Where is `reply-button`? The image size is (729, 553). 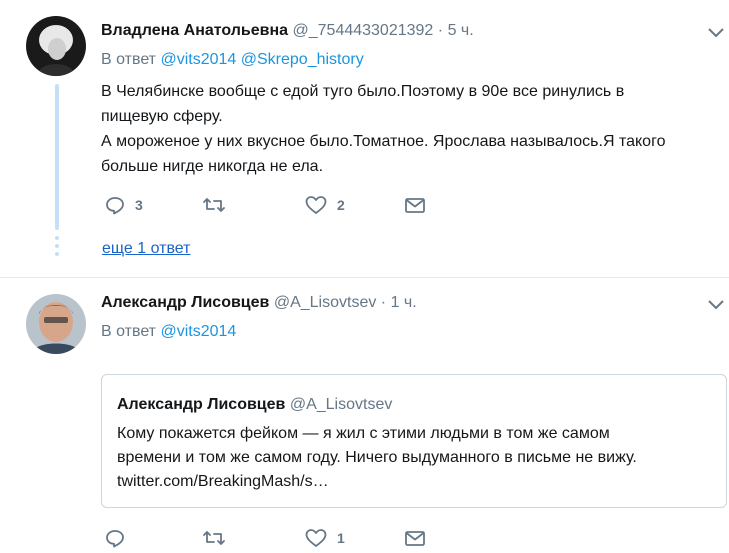
reply-button is located at coordinates (120, 538).